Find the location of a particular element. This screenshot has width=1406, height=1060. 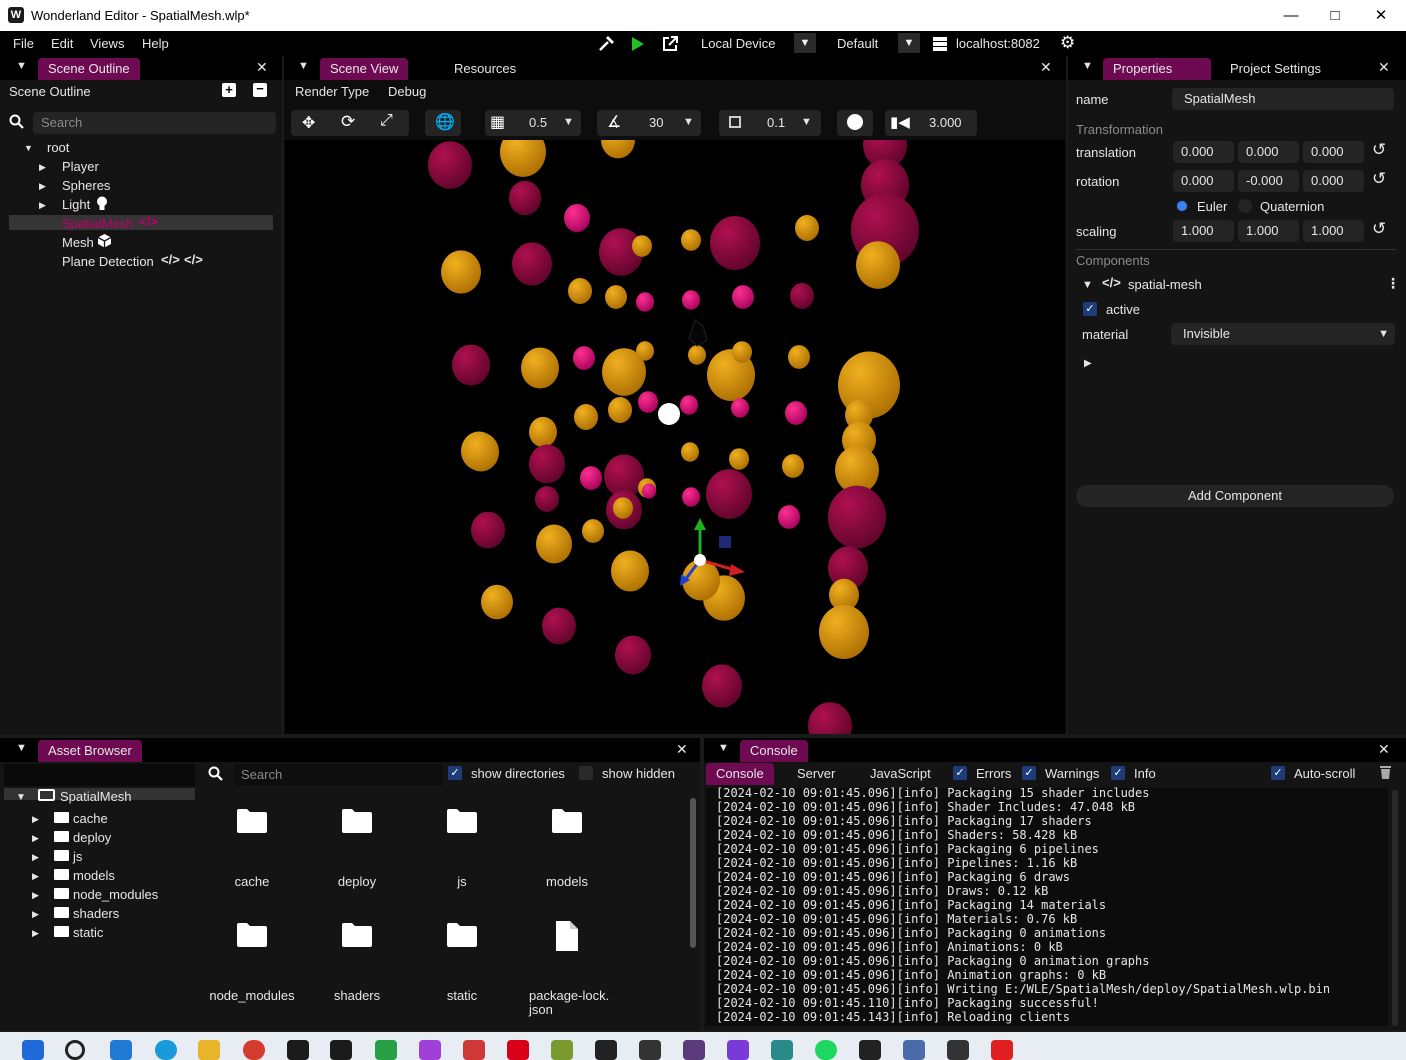

menu-help: Help is located at coordinates (155, 43).